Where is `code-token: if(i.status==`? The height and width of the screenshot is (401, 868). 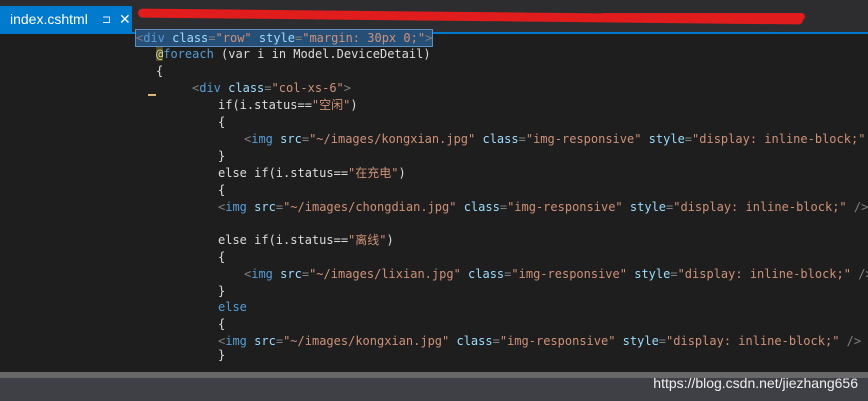 code-token: if(i.status== is located at coordinates (265, 105).